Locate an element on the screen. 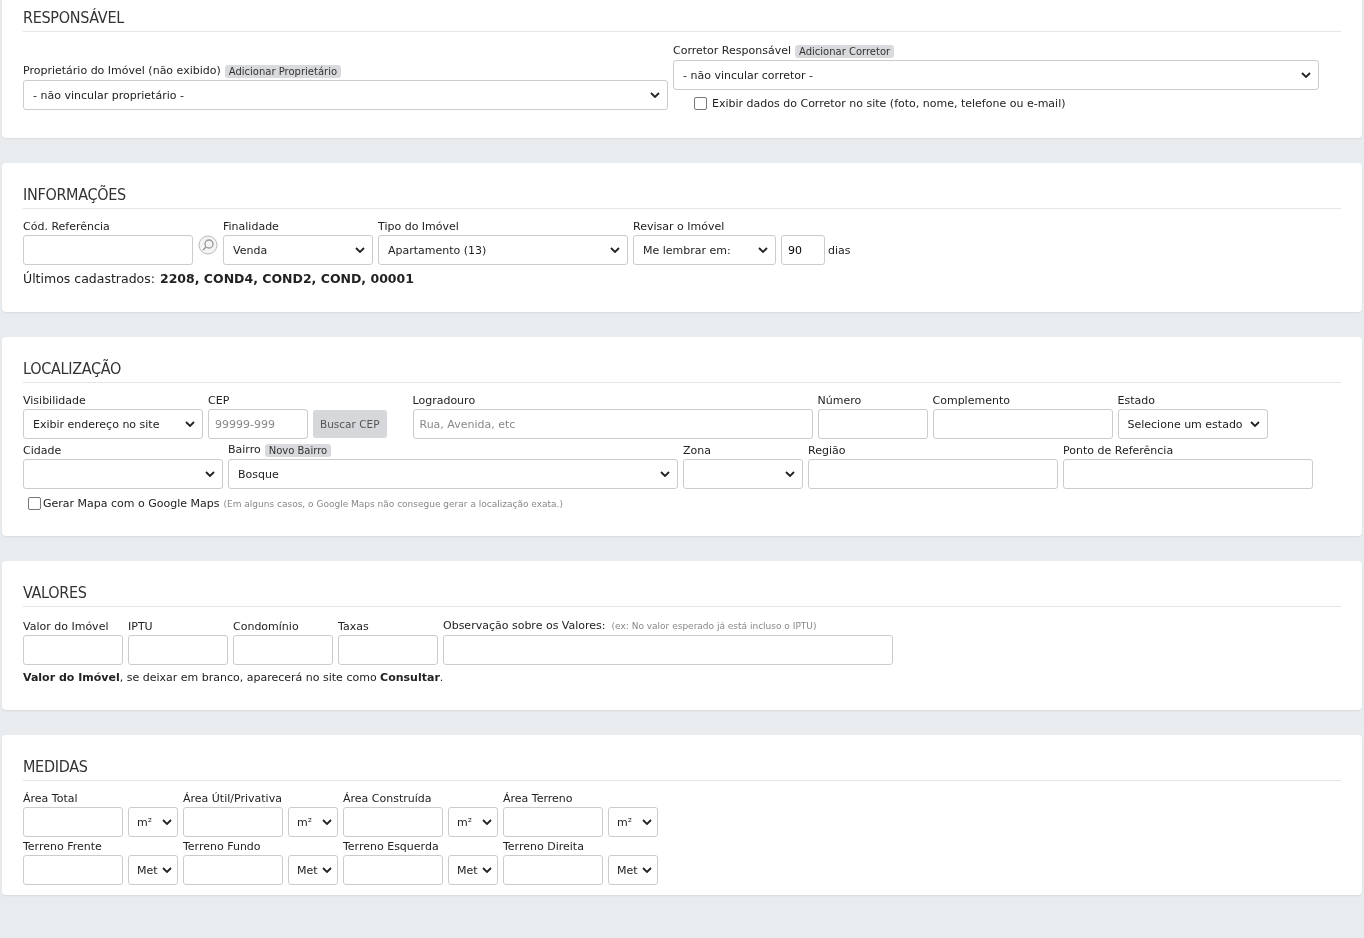 This screenshot has width=1364, height=938. input-field: Rua, Avenida, etc is located at coordinates (612, 424).